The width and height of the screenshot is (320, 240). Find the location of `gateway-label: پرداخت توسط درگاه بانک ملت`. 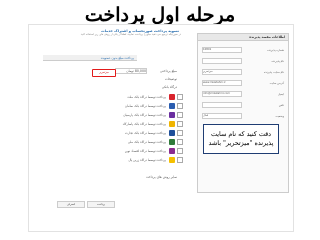

gateway-label: پرداخت توسط درگاه بانک ملت is located at coordinates (146, 97).